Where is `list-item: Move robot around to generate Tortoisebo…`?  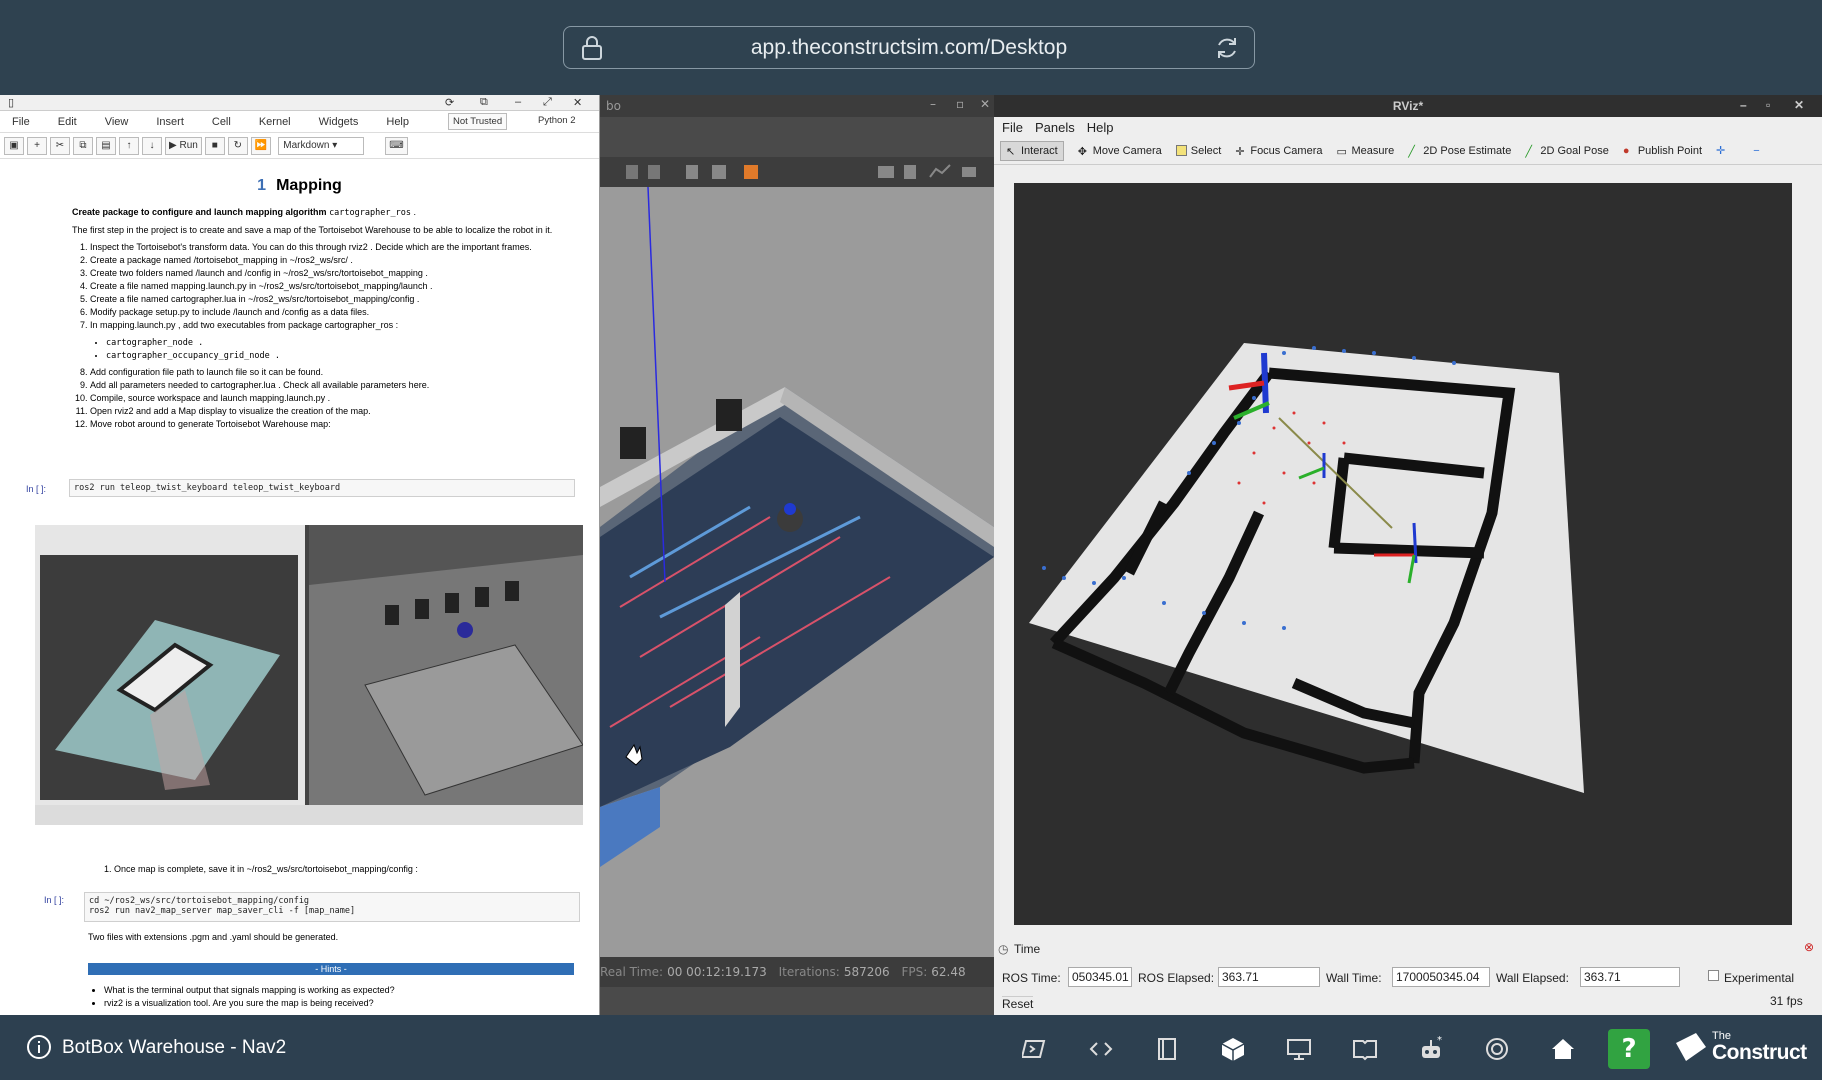
list-item: Move robot around to generate Tortoisebo… is located at coordinates (344, 424).